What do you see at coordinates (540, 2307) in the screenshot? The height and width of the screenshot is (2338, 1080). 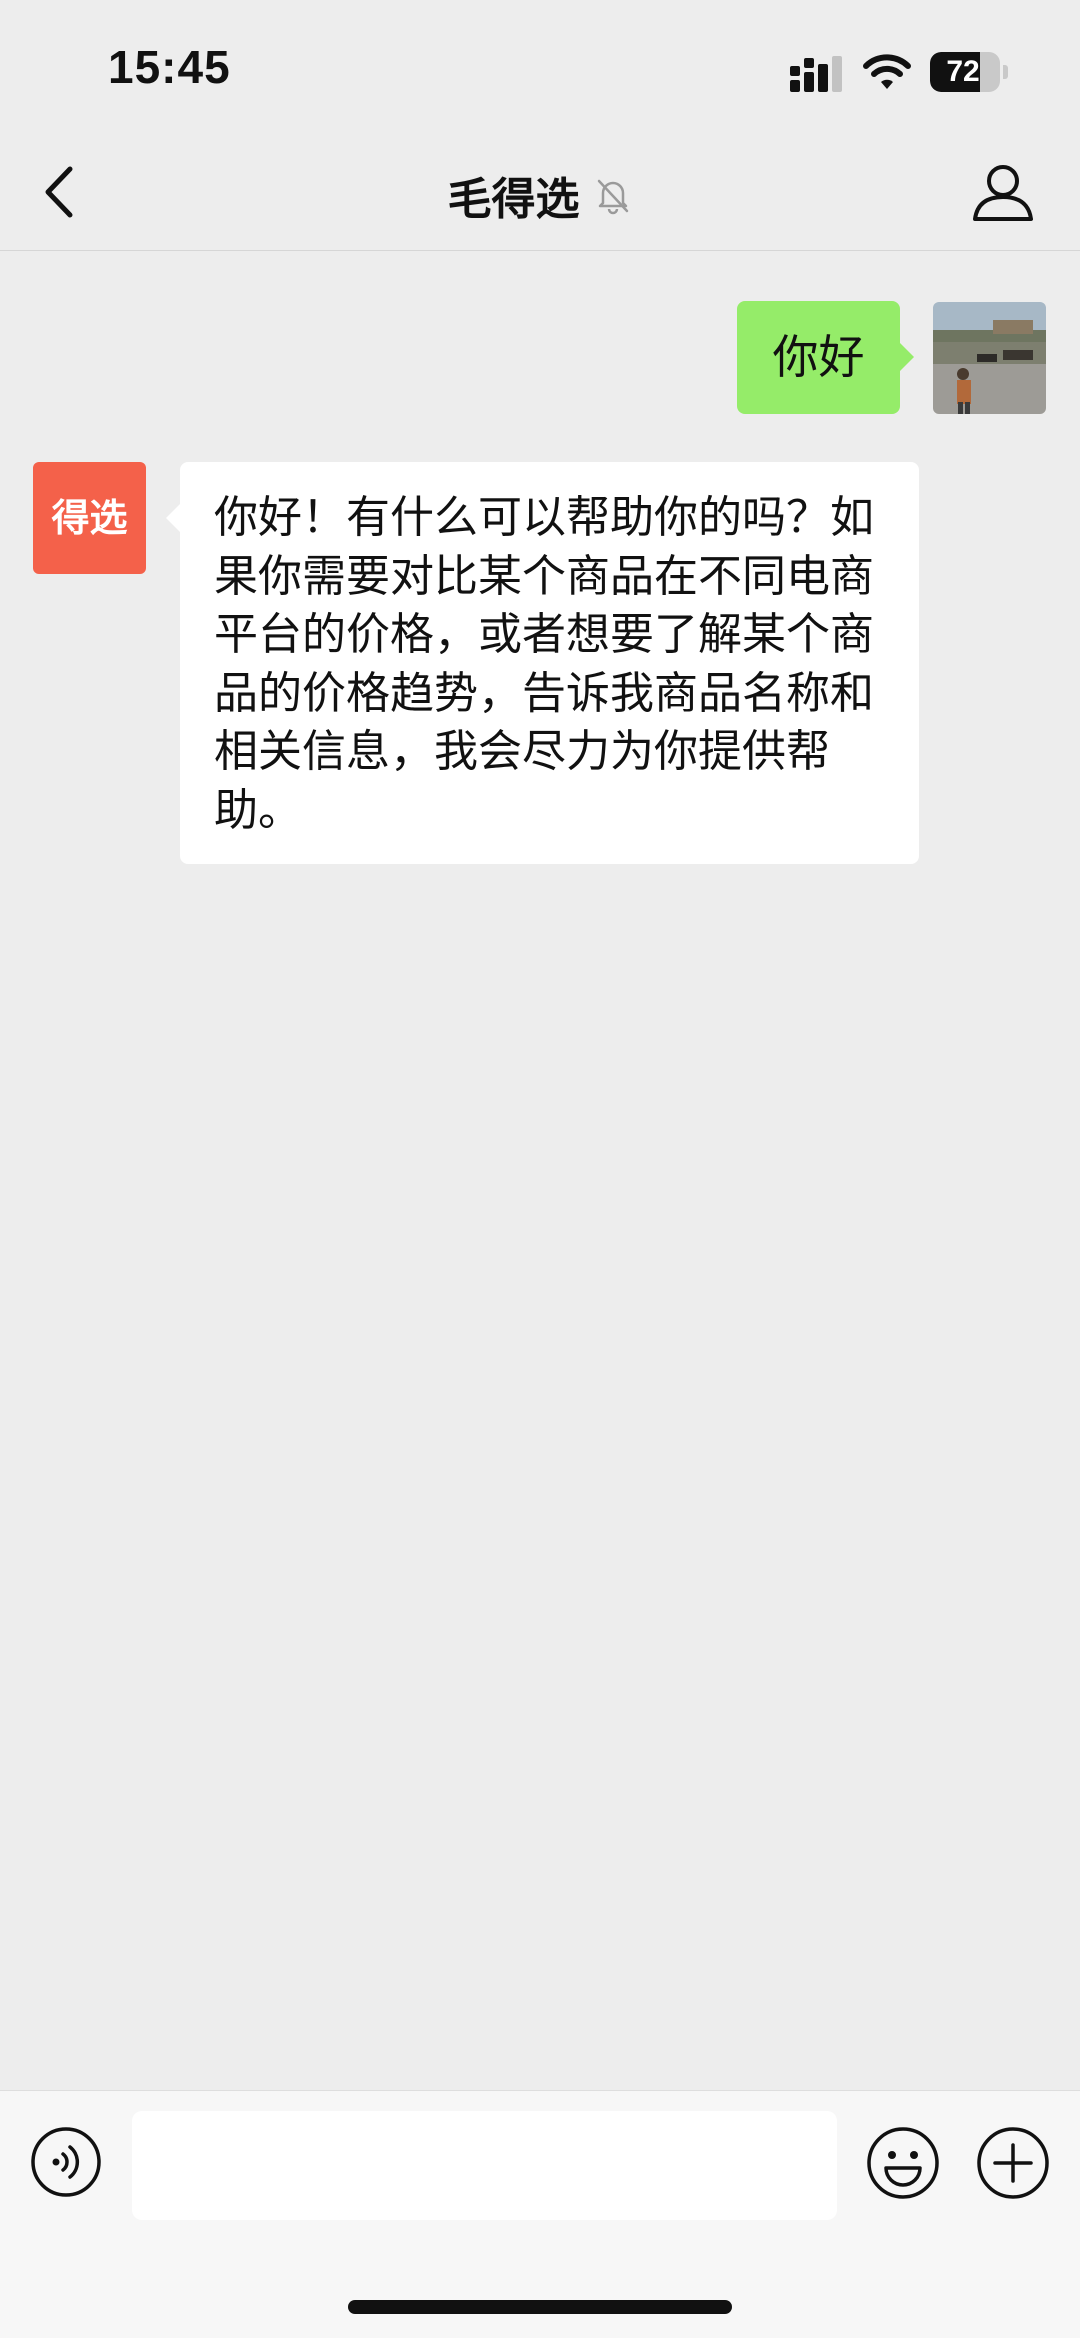 I see `home-indicator` at bounding box center [540, 2307].